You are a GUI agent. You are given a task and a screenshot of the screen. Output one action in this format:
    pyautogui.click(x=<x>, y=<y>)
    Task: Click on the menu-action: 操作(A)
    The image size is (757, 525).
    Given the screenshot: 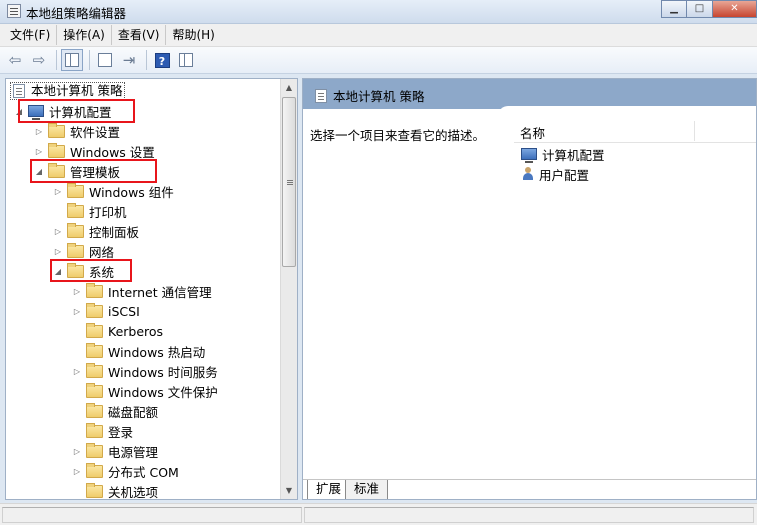 What is the action you would take?
    pyautogui.click(x=84, y=35)
    